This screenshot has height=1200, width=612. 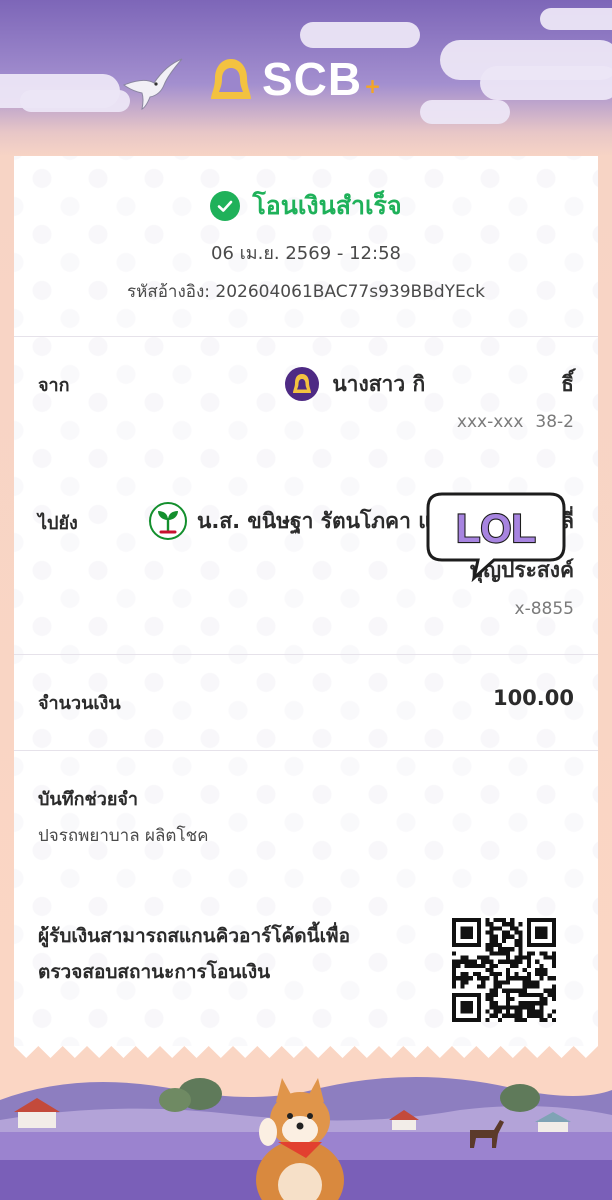 What do you see at coordinates (429, 399) in the screenshot?
I see `from-account-block: นางสาว กิ ธิ์ xxx-xxx 38-2` at bounding box center [429, 399].